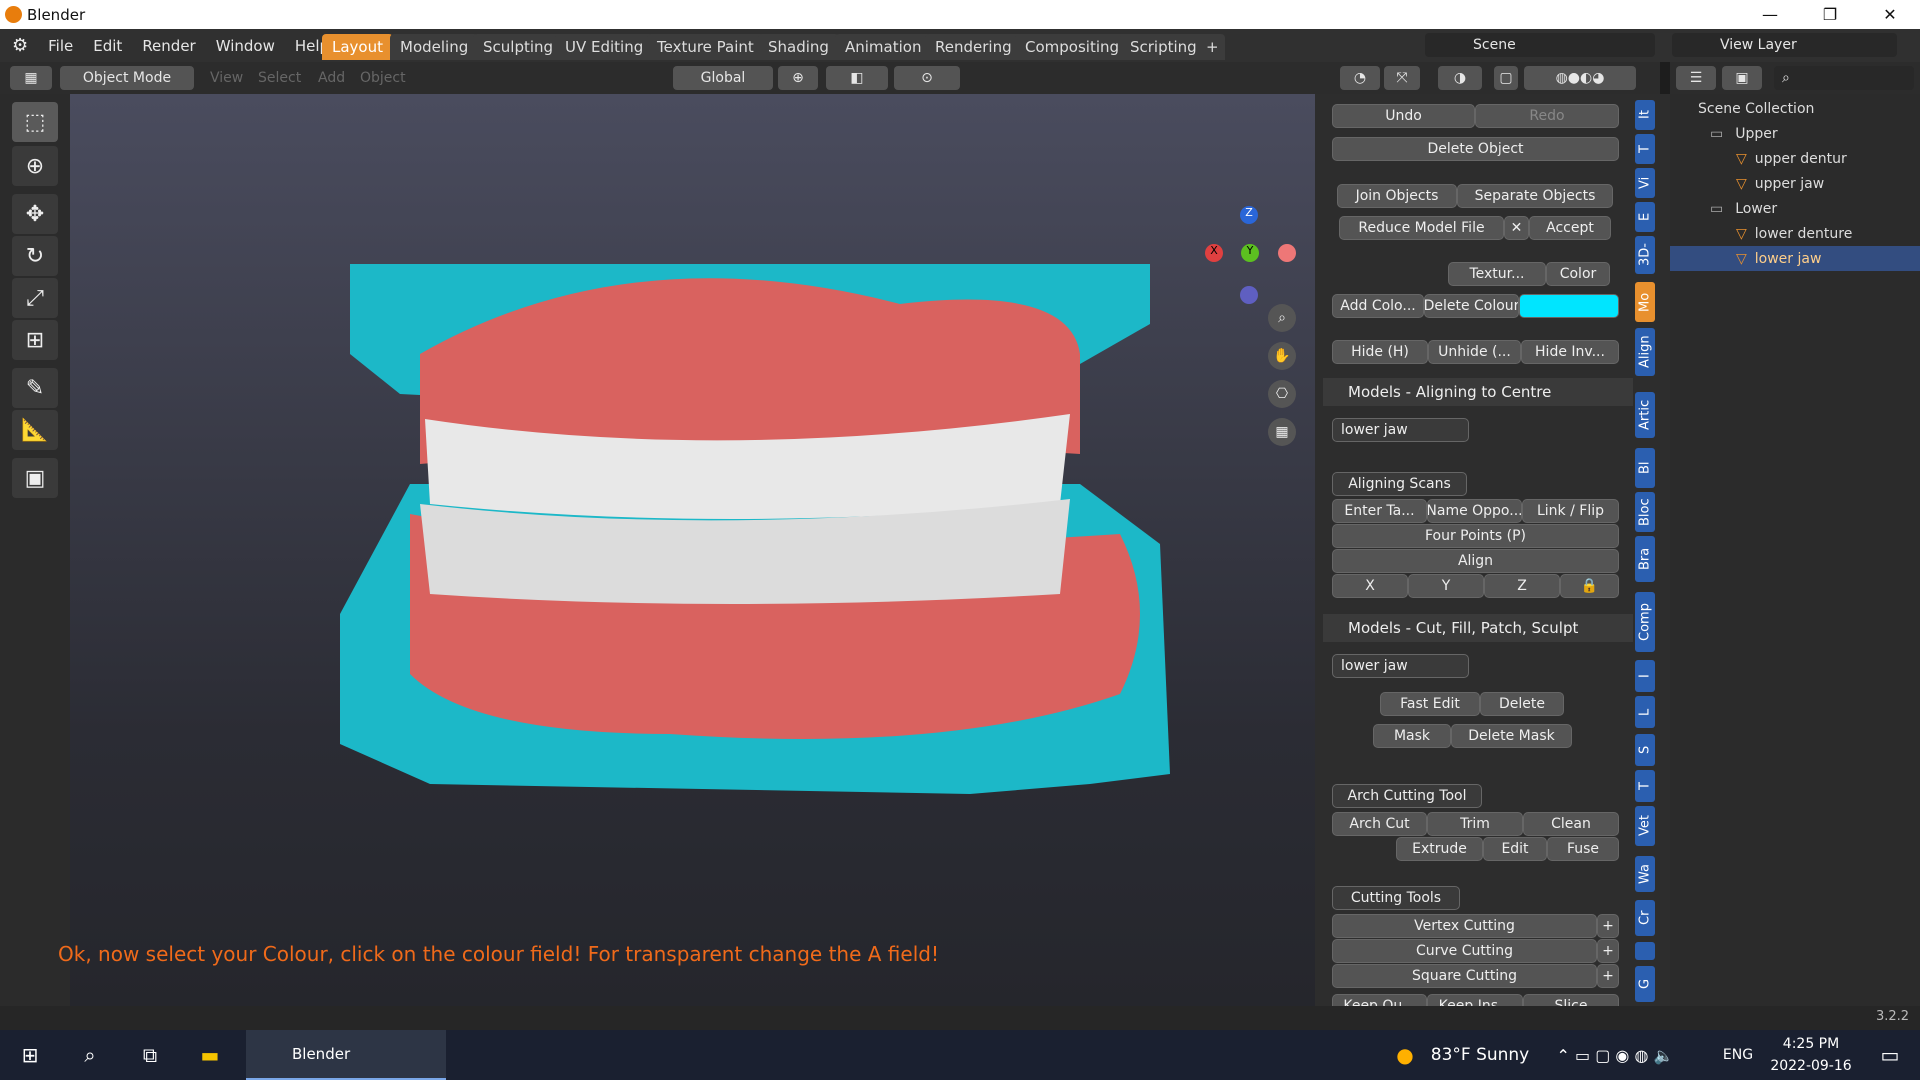 This screenshot has height=1080, width=1920. I want to click on link-flip-button: Link / Flip, so click(1570, 511).